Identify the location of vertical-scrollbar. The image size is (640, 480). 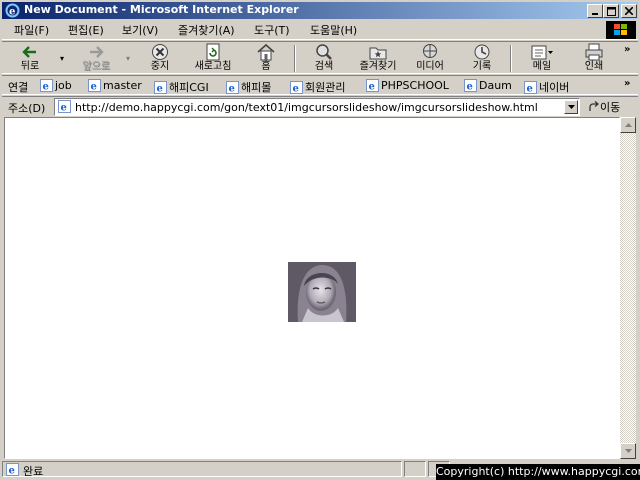
(628, 288).